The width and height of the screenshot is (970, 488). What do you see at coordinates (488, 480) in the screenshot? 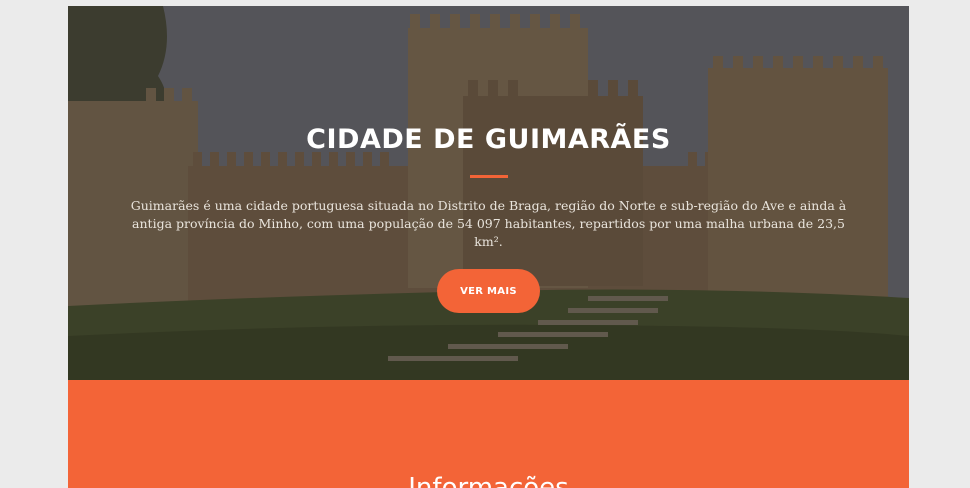
I see `info-title: Informações` at bounding box center [488, 480].